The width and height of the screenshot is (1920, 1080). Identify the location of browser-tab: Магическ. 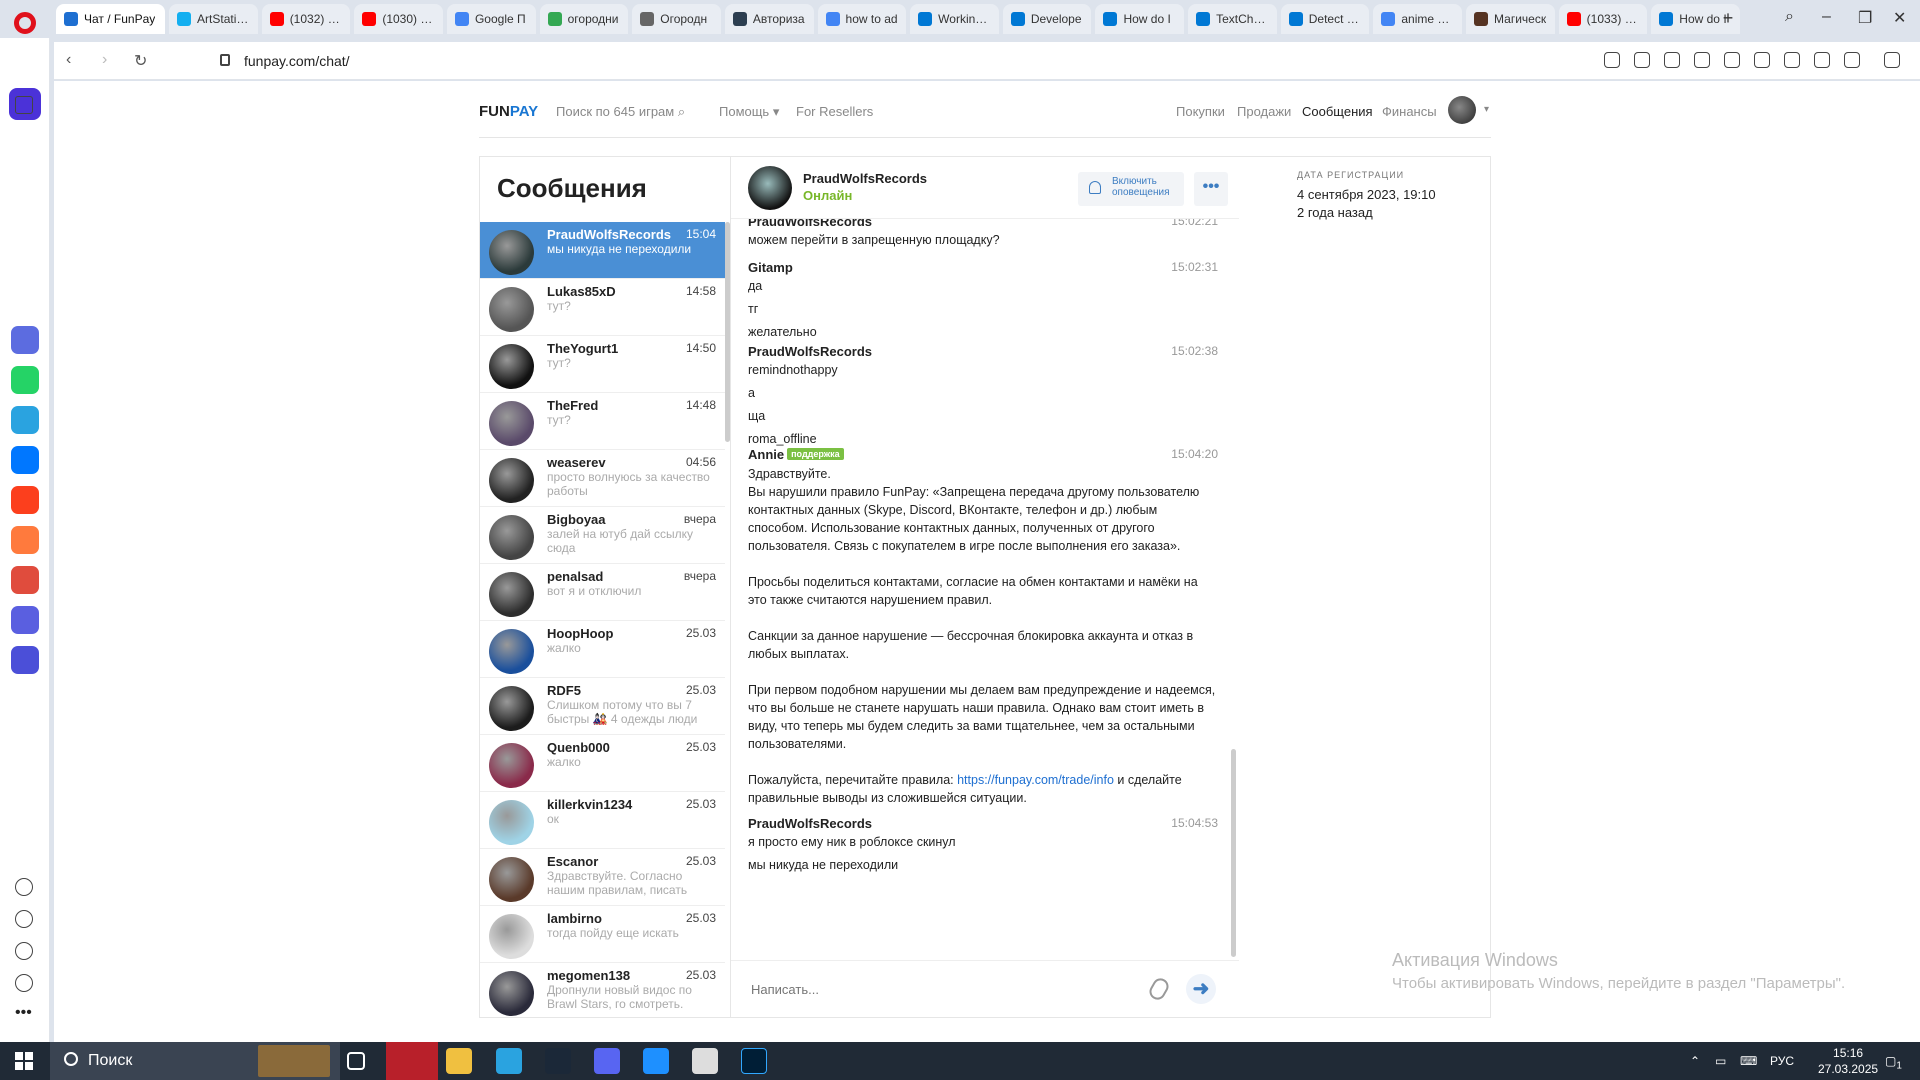
(1510, 19).